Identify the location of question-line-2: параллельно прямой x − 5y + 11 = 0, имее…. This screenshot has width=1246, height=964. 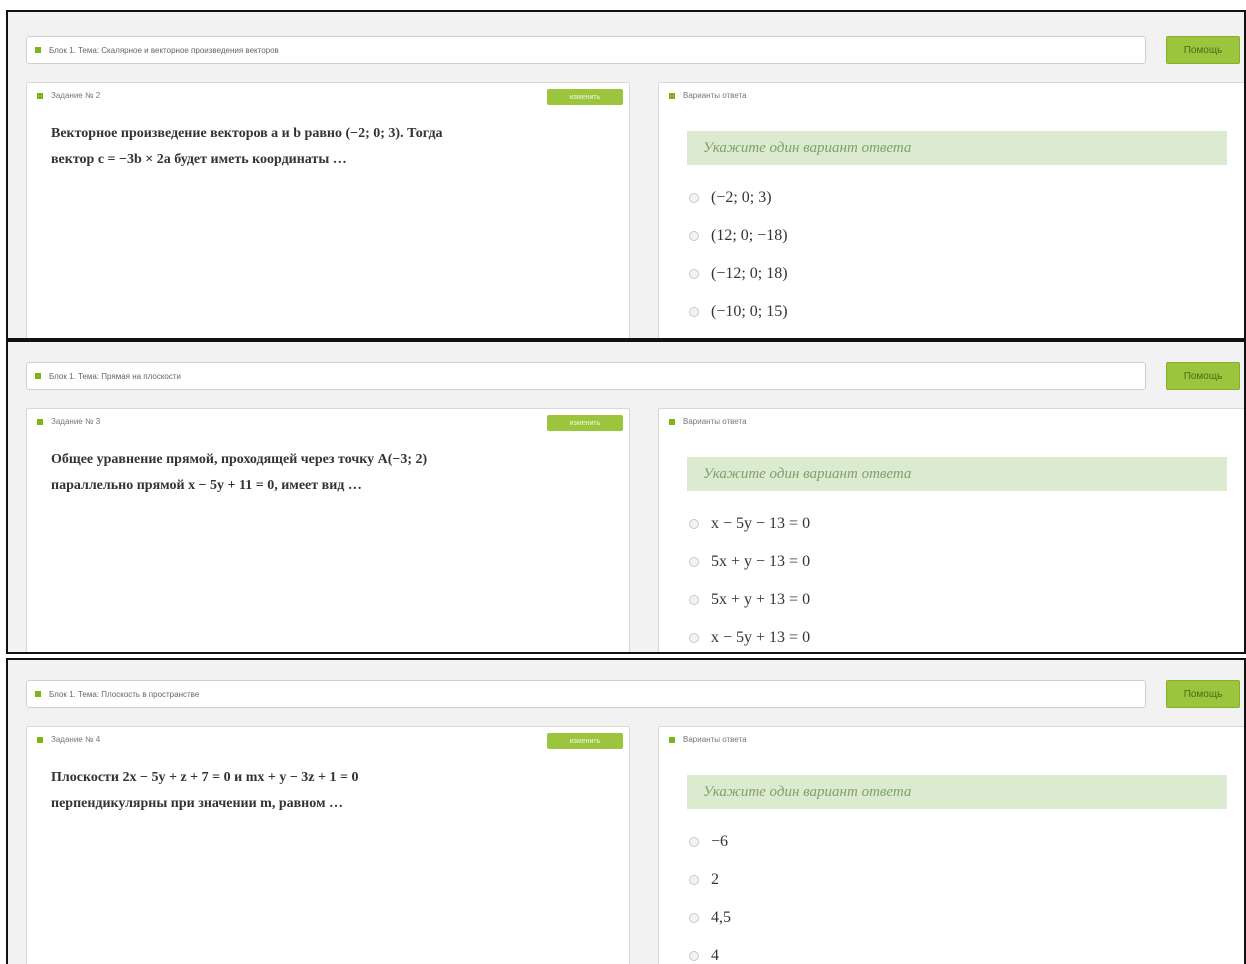
(206, 485).